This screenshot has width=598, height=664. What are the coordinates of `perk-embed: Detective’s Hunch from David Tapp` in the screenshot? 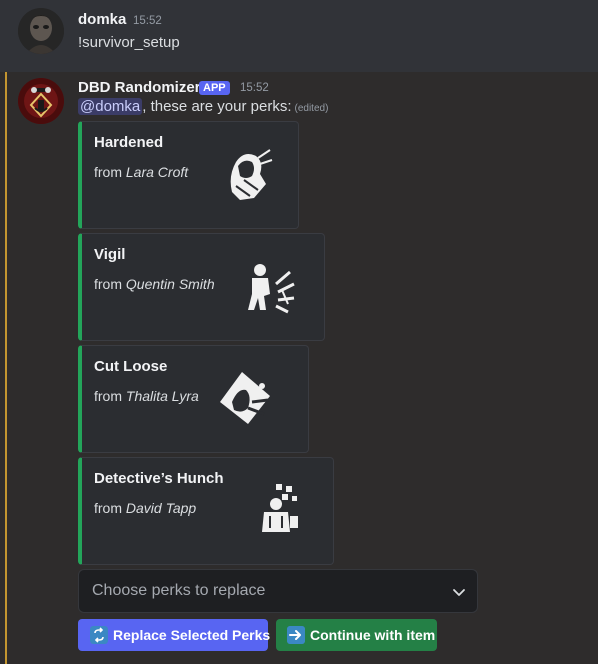 It's located at (206, 511).